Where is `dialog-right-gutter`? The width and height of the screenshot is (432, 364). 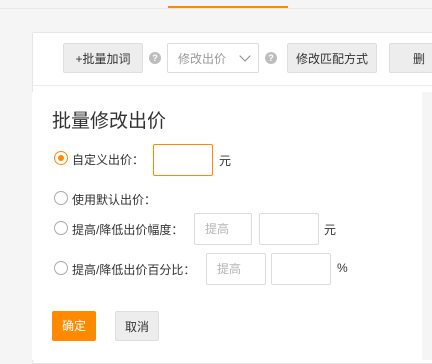
dialog-right-gutter is located at coordinates (427, 226).